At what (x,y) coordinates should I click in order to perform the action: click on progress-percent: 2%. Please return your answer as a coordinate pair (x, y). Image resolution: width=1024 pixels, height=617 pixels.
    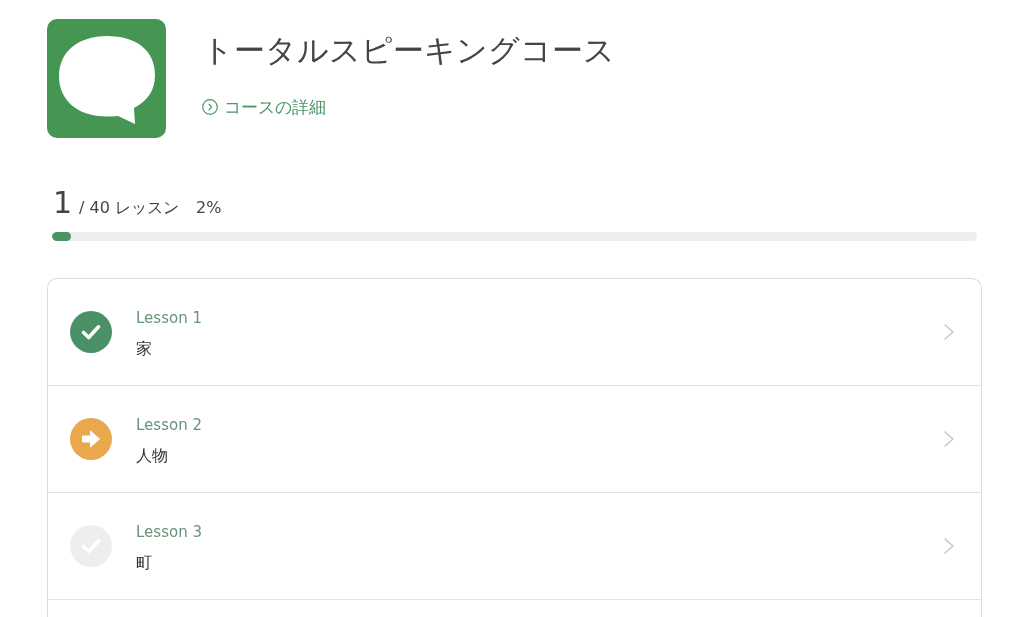
    Looking at the image, I should click on (209, 207).